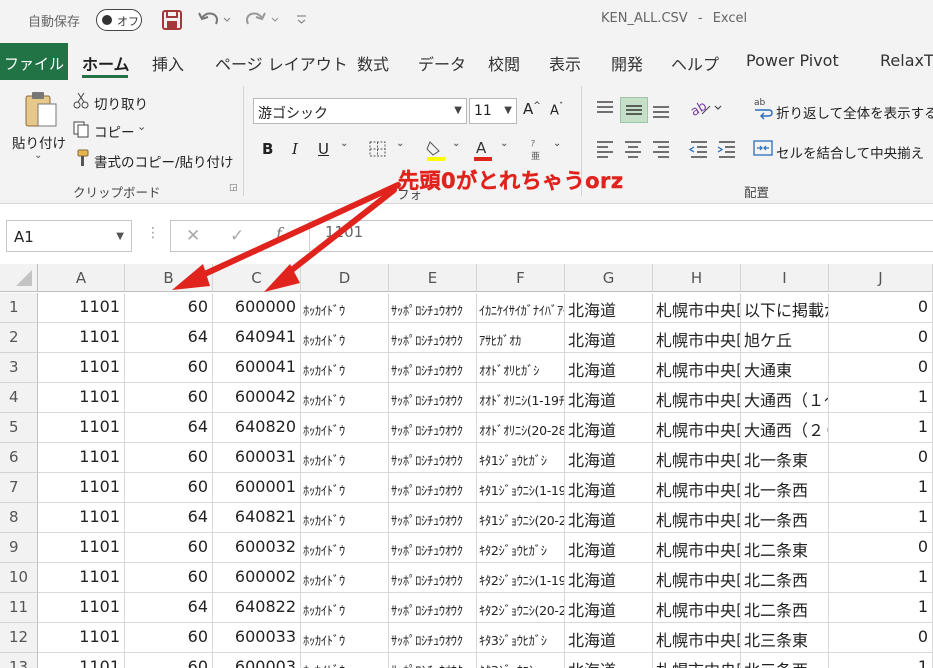  I want to click on row-header: 6, so click(19, 458).